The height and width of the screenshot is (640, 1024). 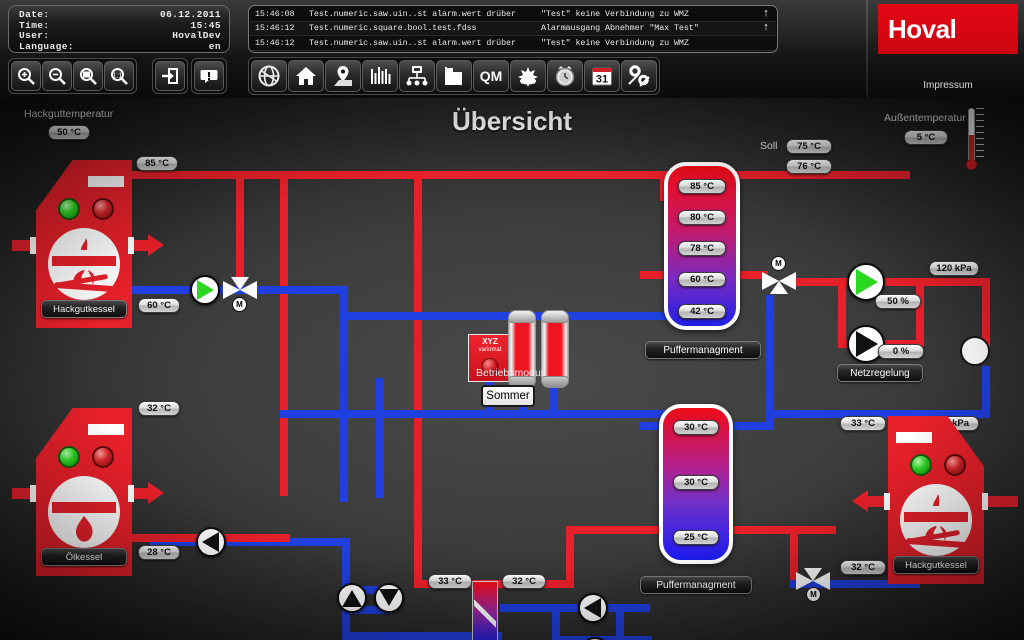 I want to click on pipe-vessel-header, so click(x=480, y=414).